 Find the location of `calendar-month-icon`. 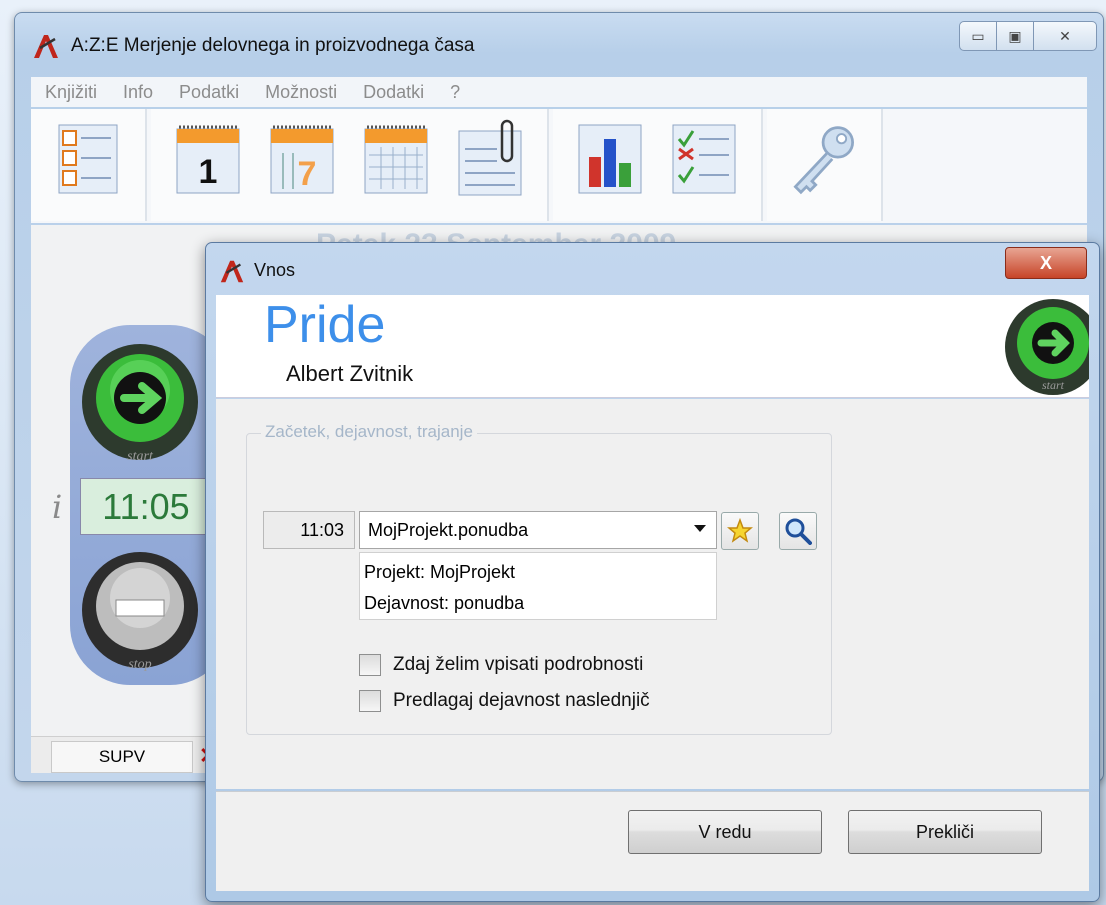

calendar-month-icon is located at coordinates (396, 159).